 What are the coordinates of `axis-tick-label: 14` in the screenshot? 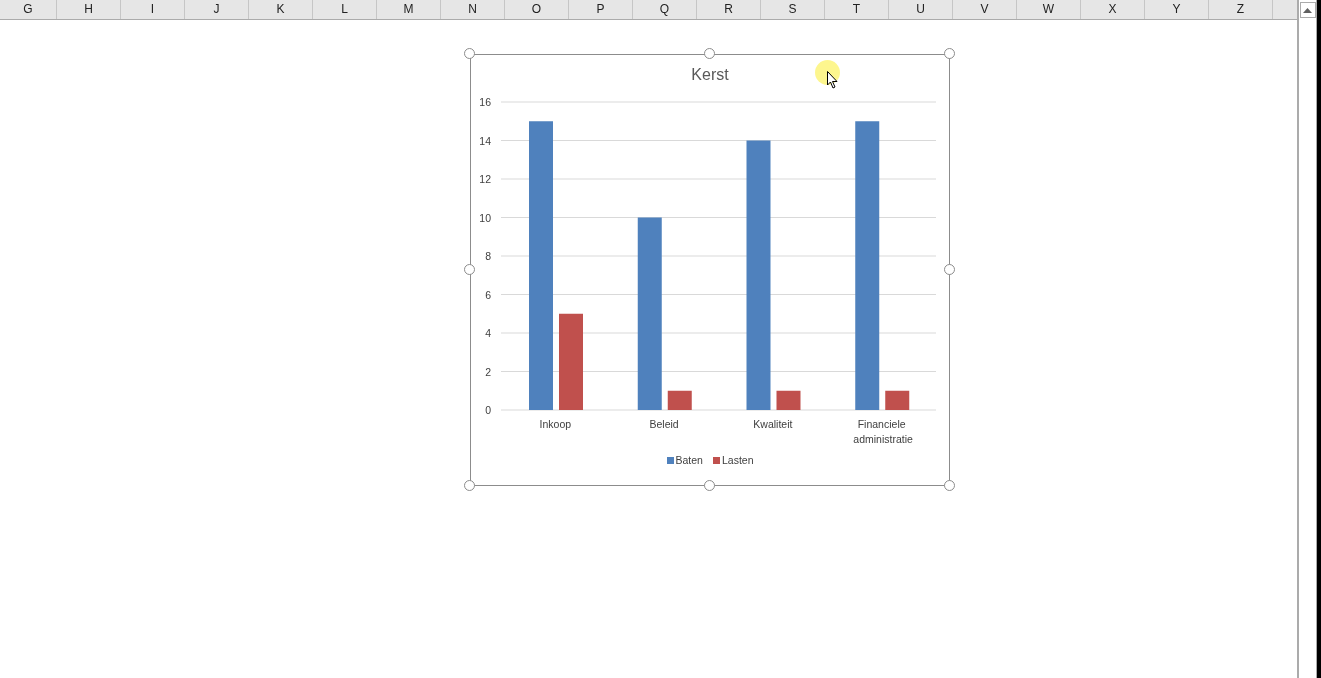 It's located at (485, 140).